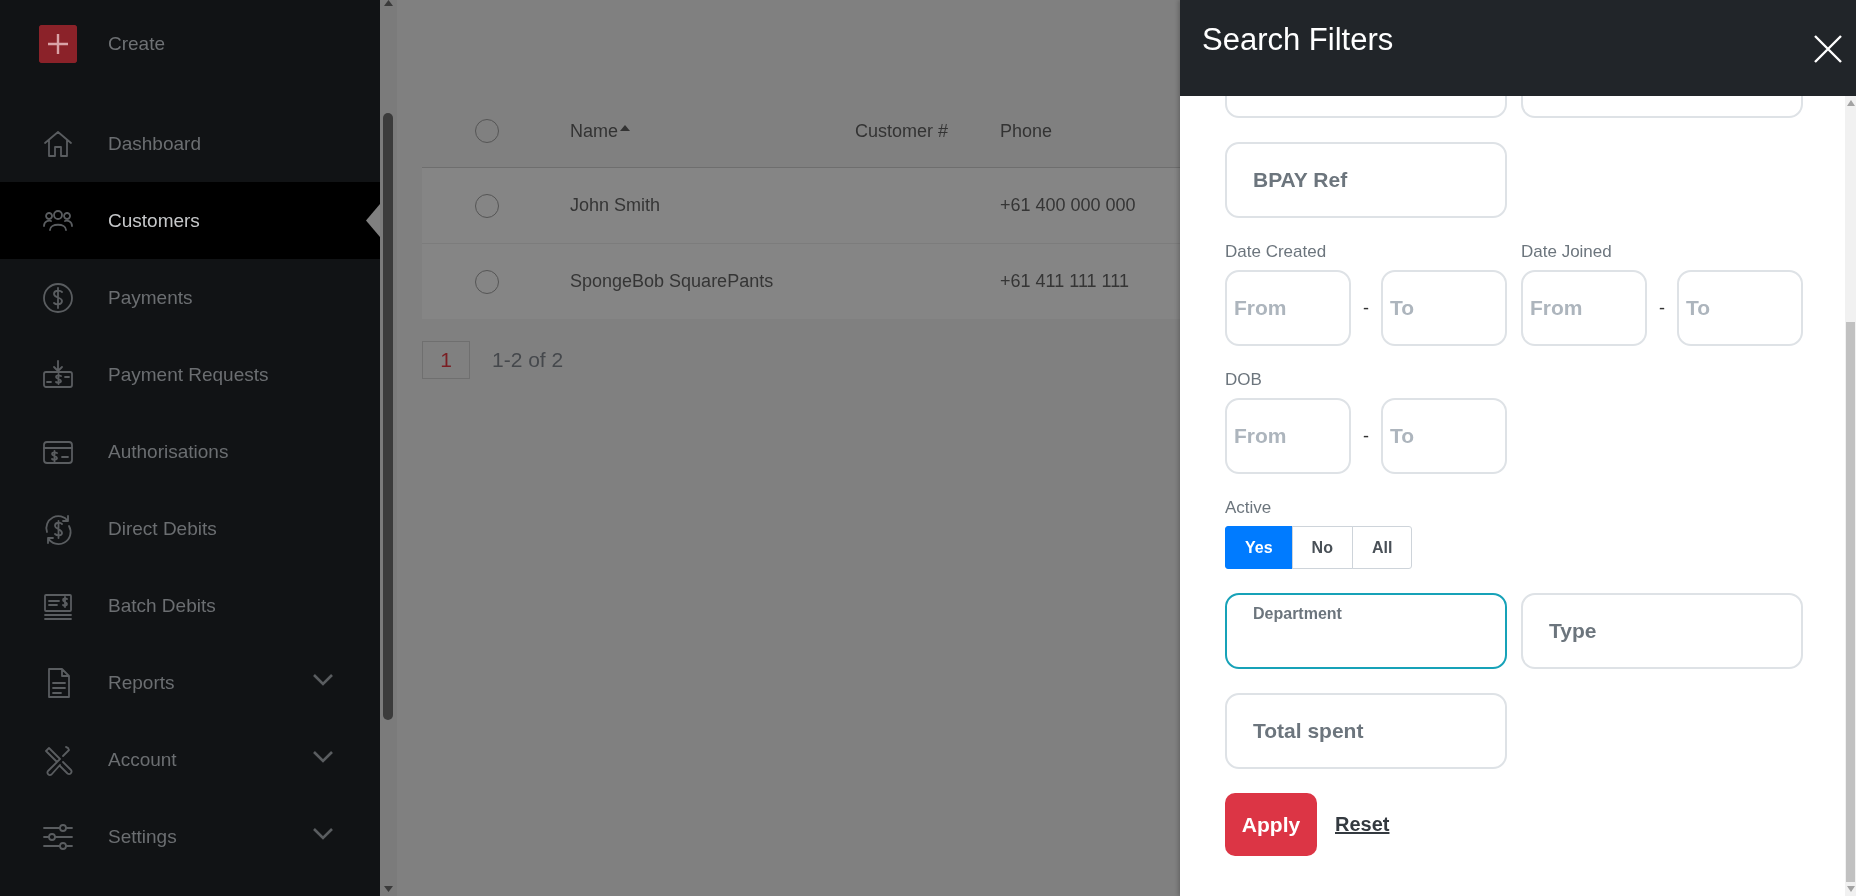  Describe the element at coordinates (625, 127) in the screenshot. I see `sort-up-icon` at that location.